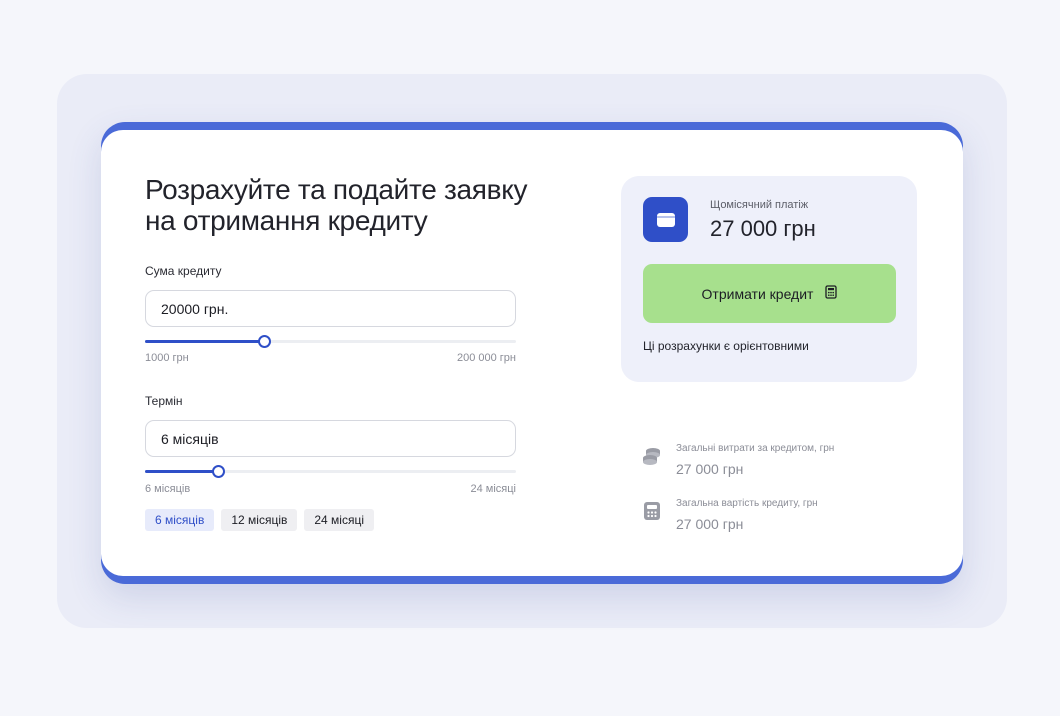 The height and width of the screenshot is (716, 1060). I want to click on term-chip-12: 12 місяців, so click(259, 520).